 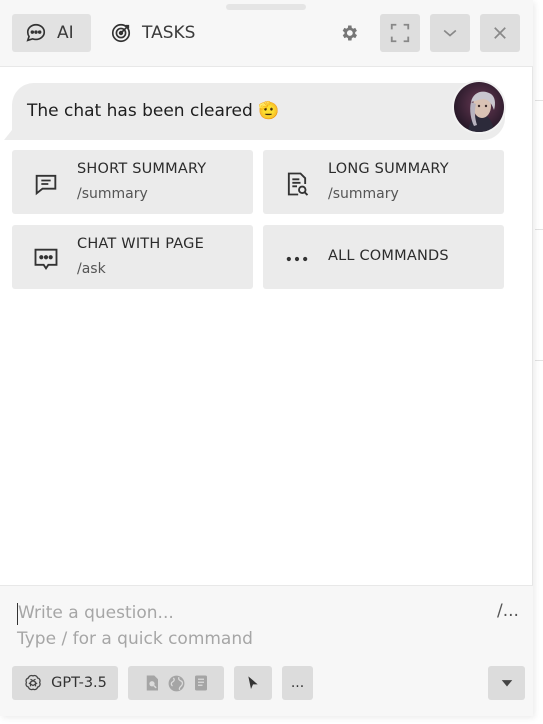 I want to click on cursor-arrow-icon, so click(x=253, y=682).